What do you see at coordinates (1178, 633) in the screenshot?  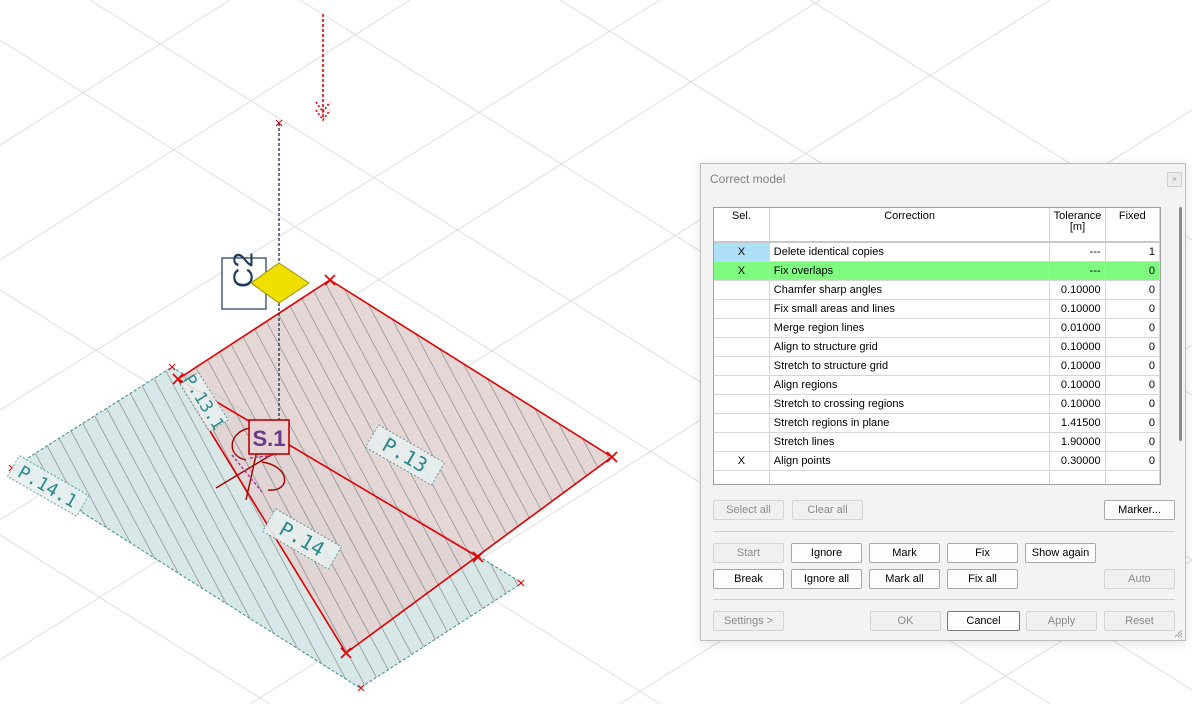 I see `resize-grip-icon` at bounding box center [1178, 633].